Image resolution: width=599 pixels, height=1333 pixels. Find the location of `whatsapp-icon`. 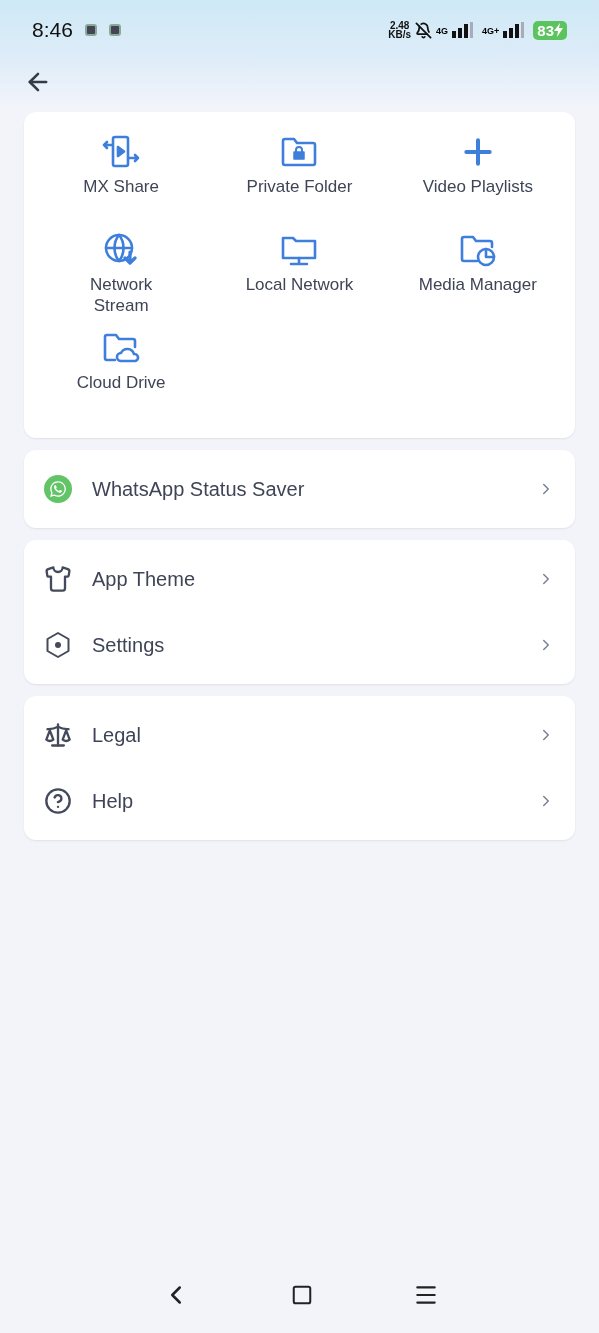

whatsapp-icon is located at coordinates (58, 489).